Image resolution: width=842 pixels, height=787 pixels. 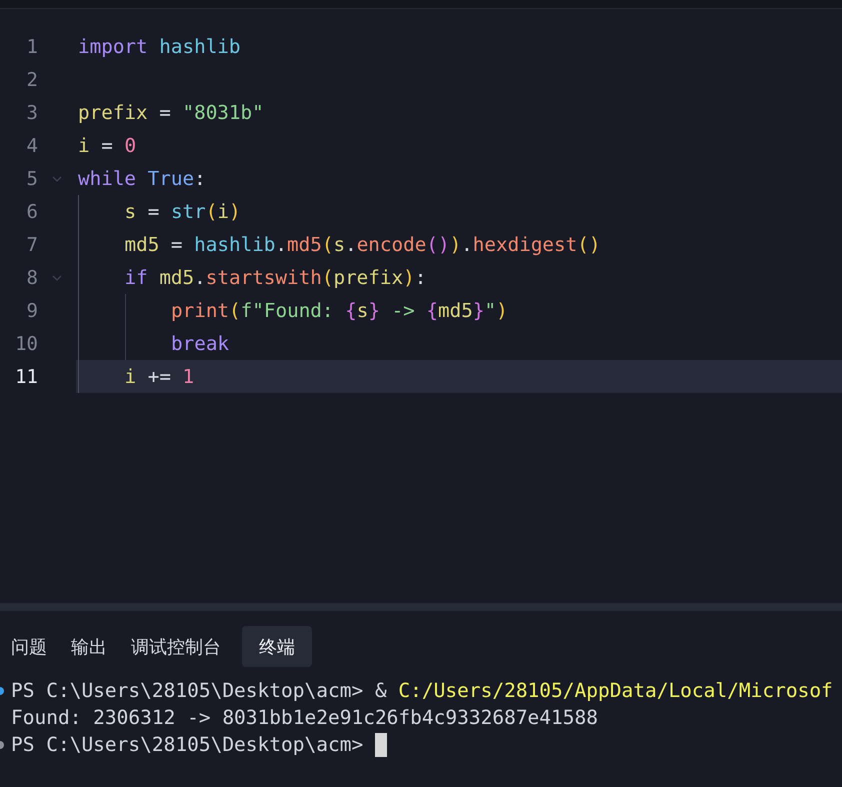 What do you see at coordinates (32, 211) in the screenshot?
I see `line-number: 6` at bounding box center [32, 211].